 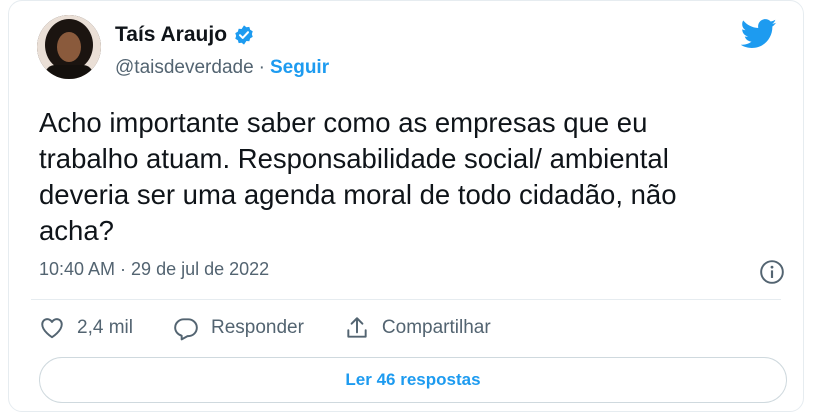 I want to click on action-bar: 2,4 mil Responder Compartilhar, so click(x=285, y=328).